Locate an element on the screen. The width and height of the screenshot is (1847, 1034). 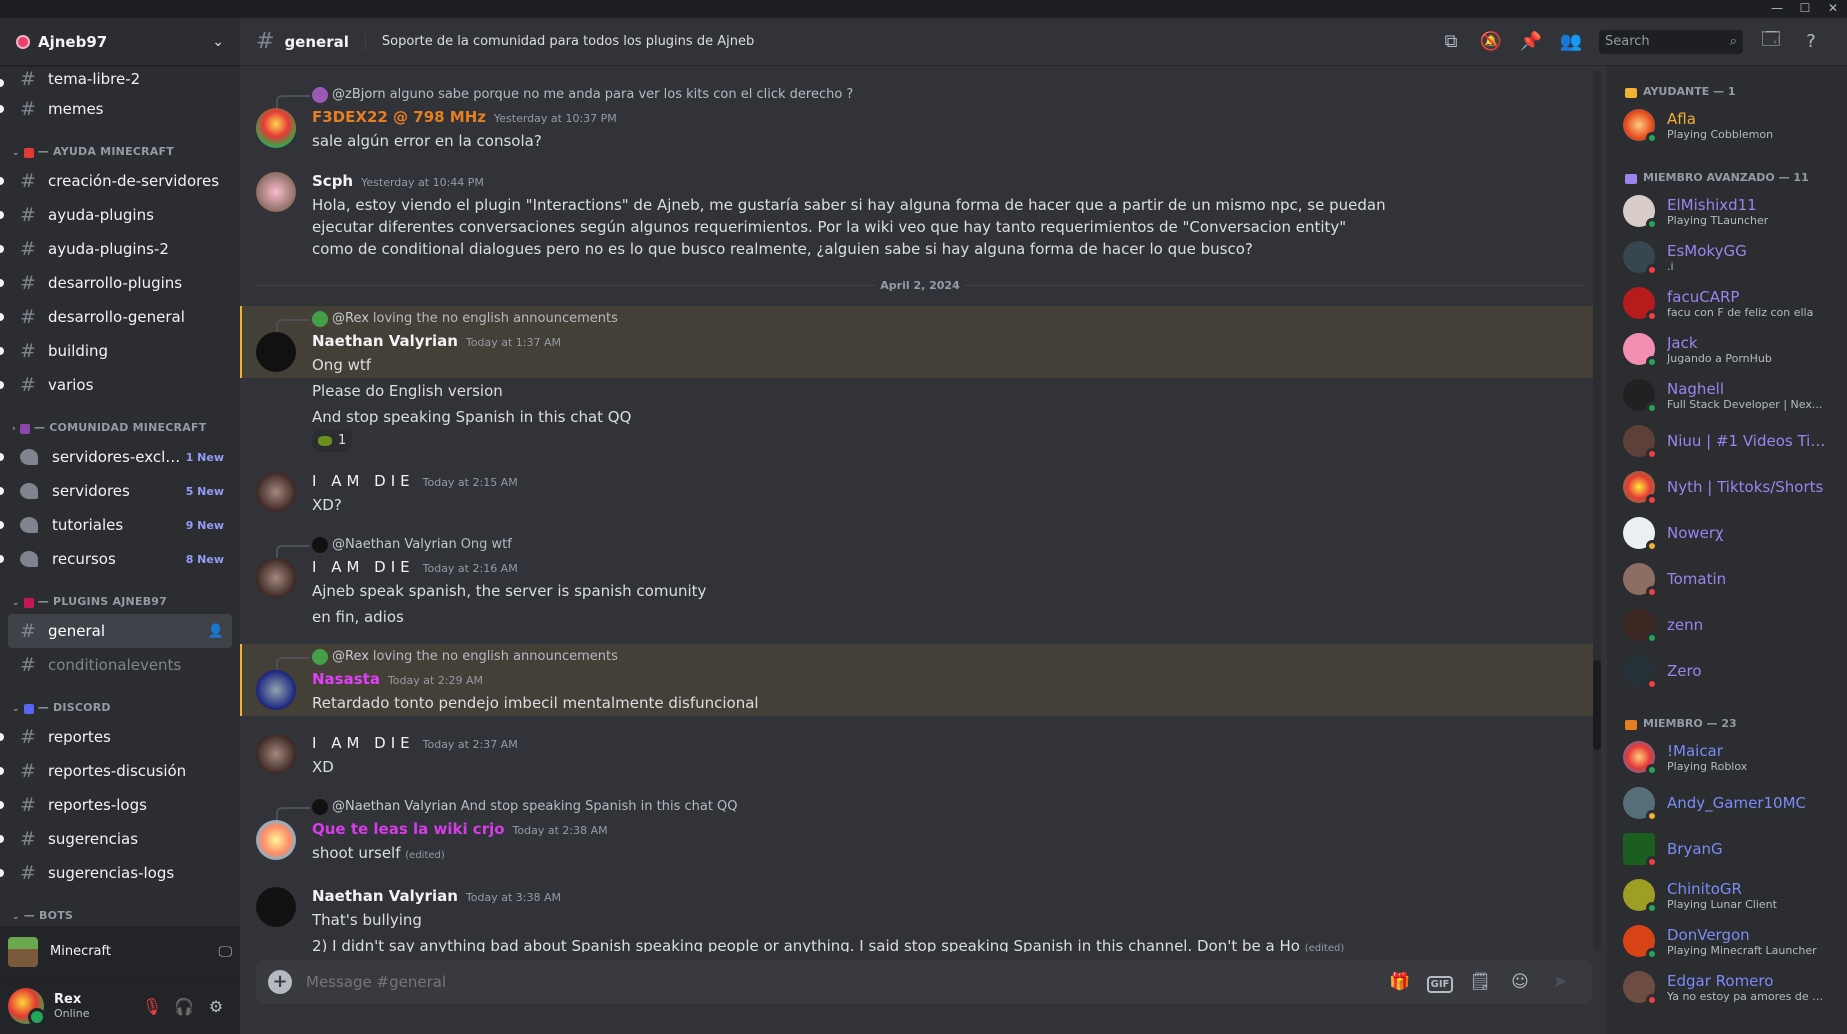
forum-recursos: recursos 8 New is located at coordinates (116, 559).